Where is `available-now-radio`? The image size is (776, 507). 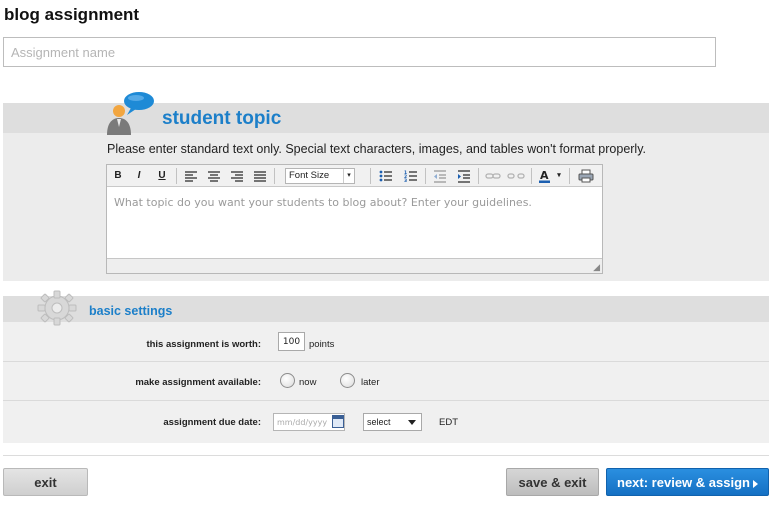
available-now-radio is located at coordinates (287, 380).